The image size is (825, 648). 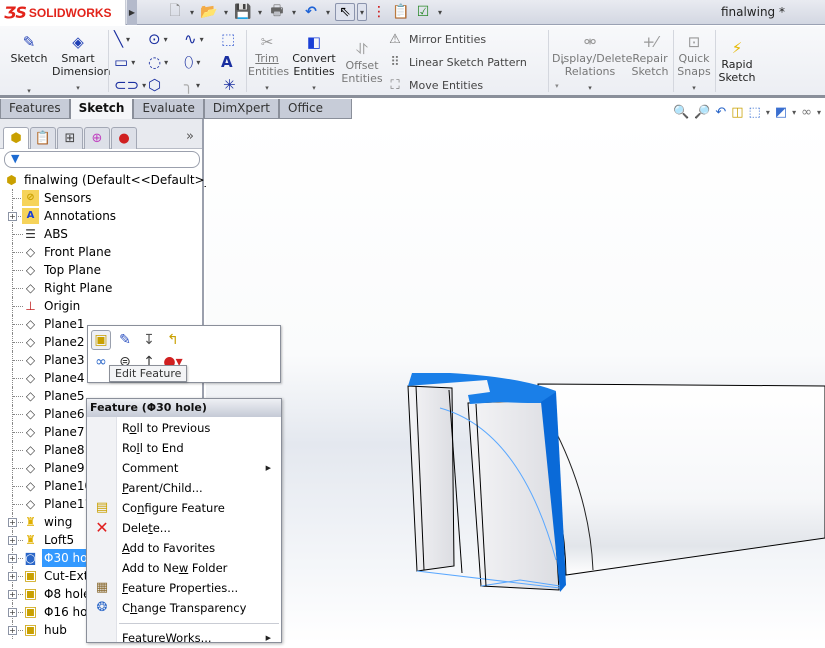 What do you see at coordinates (101, 362) in the screenshot?
I see `hide-show-icon: ∞` at bounding box center [101, 362].